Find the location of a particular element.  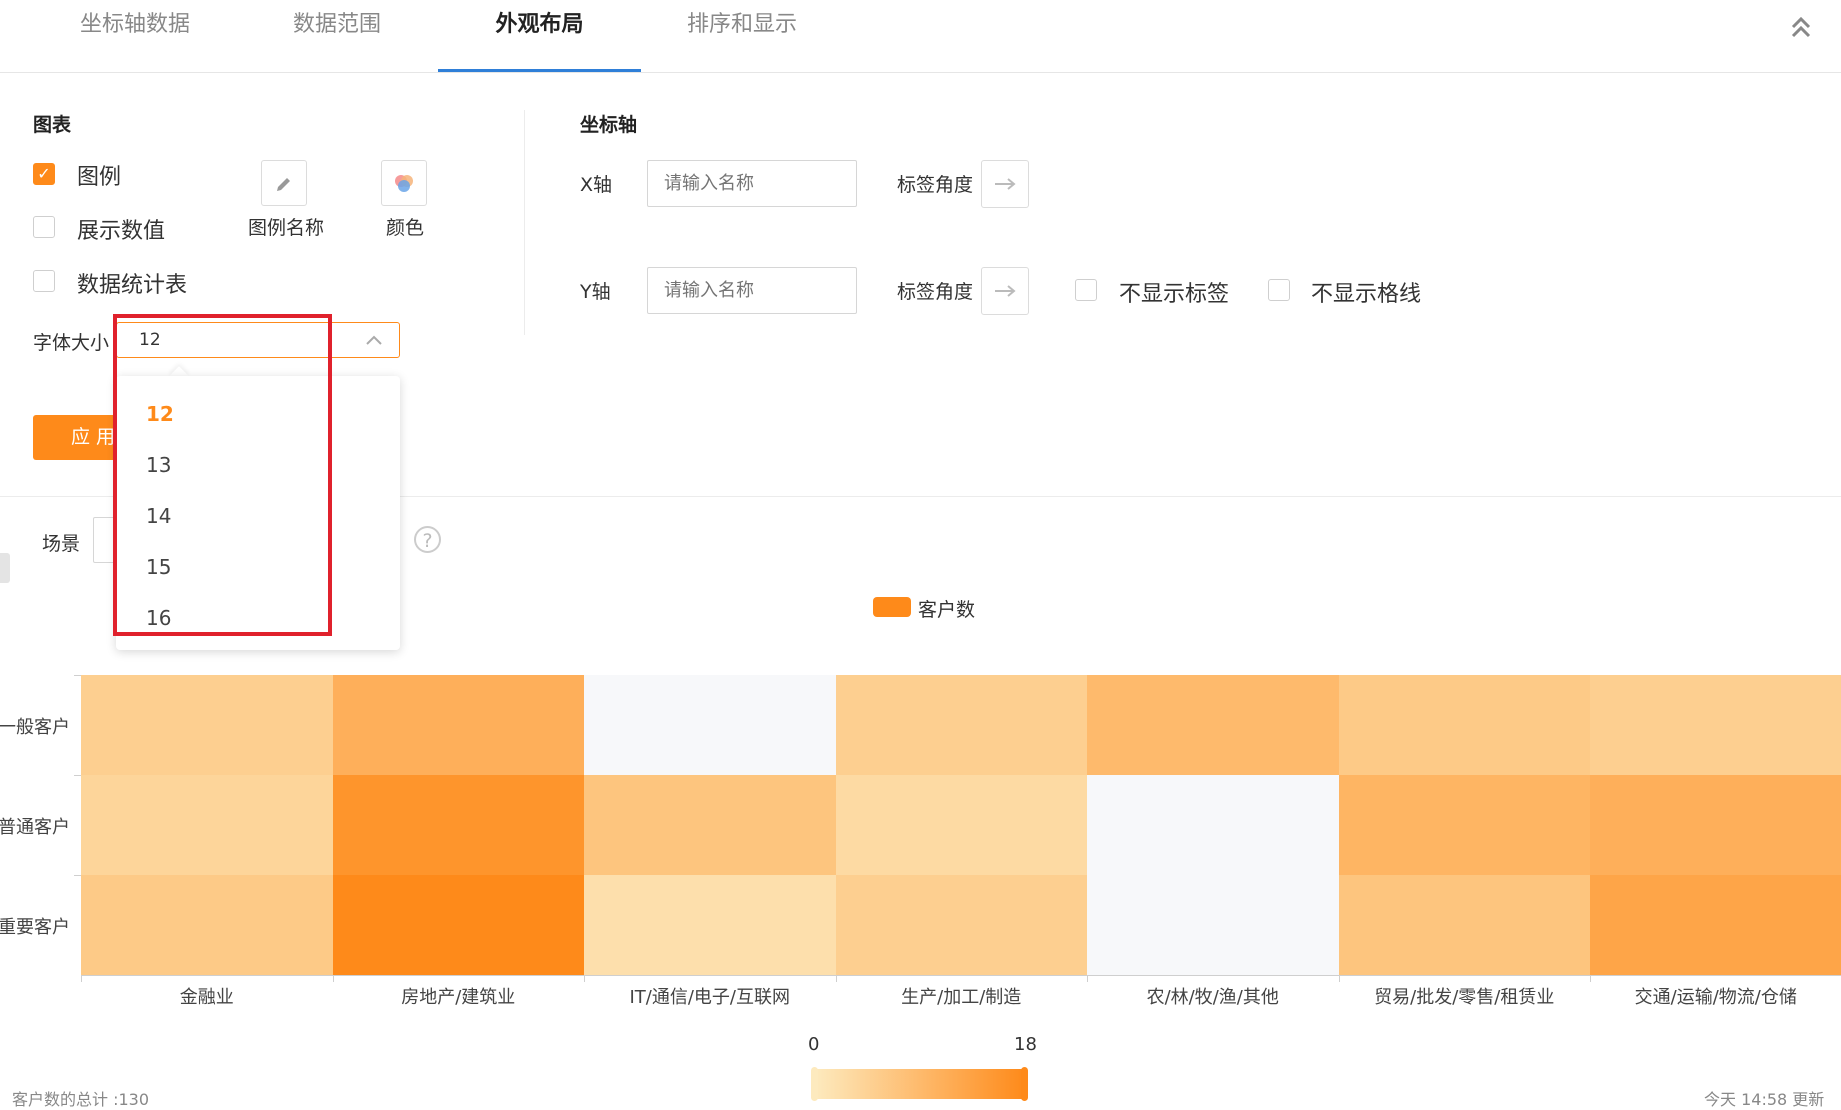

visual-map-max-label: 18 is located at coordinates (1025, 1044).